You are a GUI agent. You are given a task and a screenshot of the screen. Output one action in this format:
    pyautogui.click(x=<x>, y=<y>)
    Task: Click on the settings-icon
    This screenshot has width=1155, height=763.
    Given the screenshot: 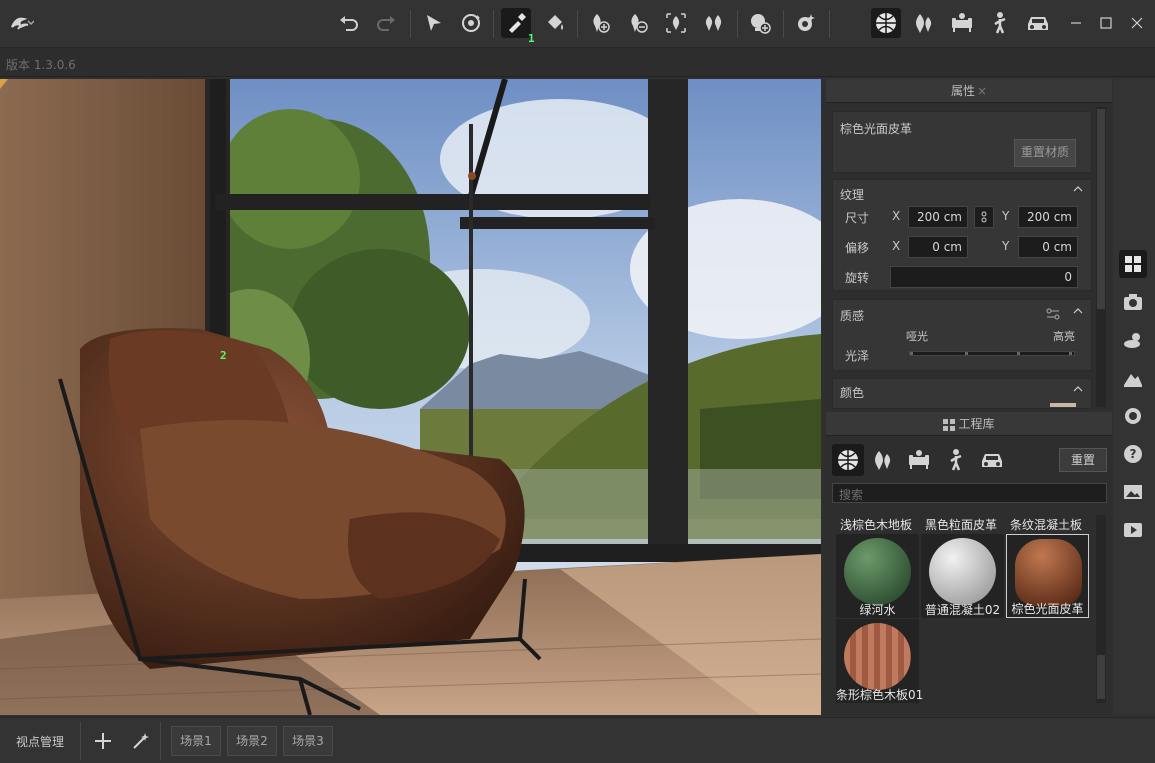 What is the action you would take?
    pyautogui.click(x=1133, y=416)
    